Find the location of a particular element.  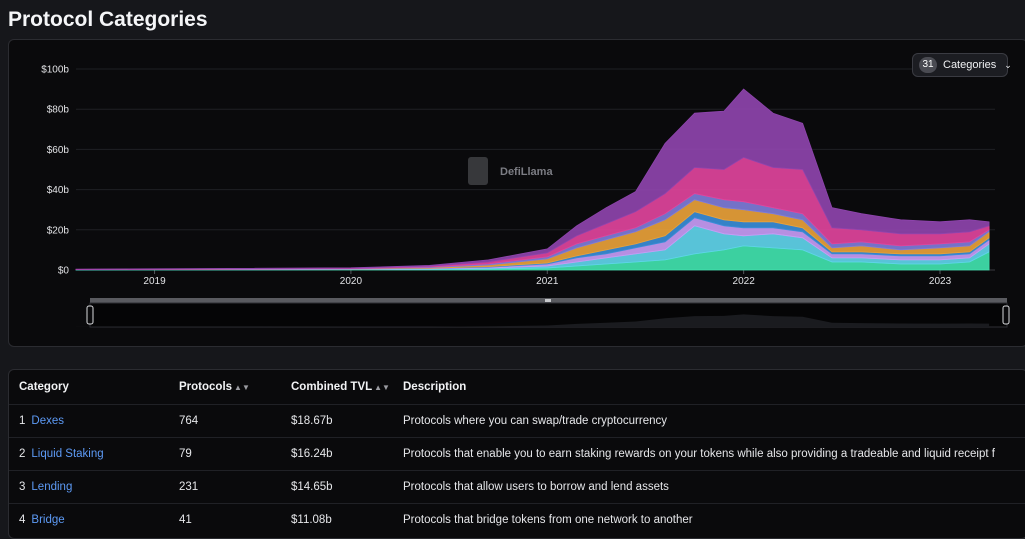

categories-dropdown-label: Categories is located at coordinates (970, 65).